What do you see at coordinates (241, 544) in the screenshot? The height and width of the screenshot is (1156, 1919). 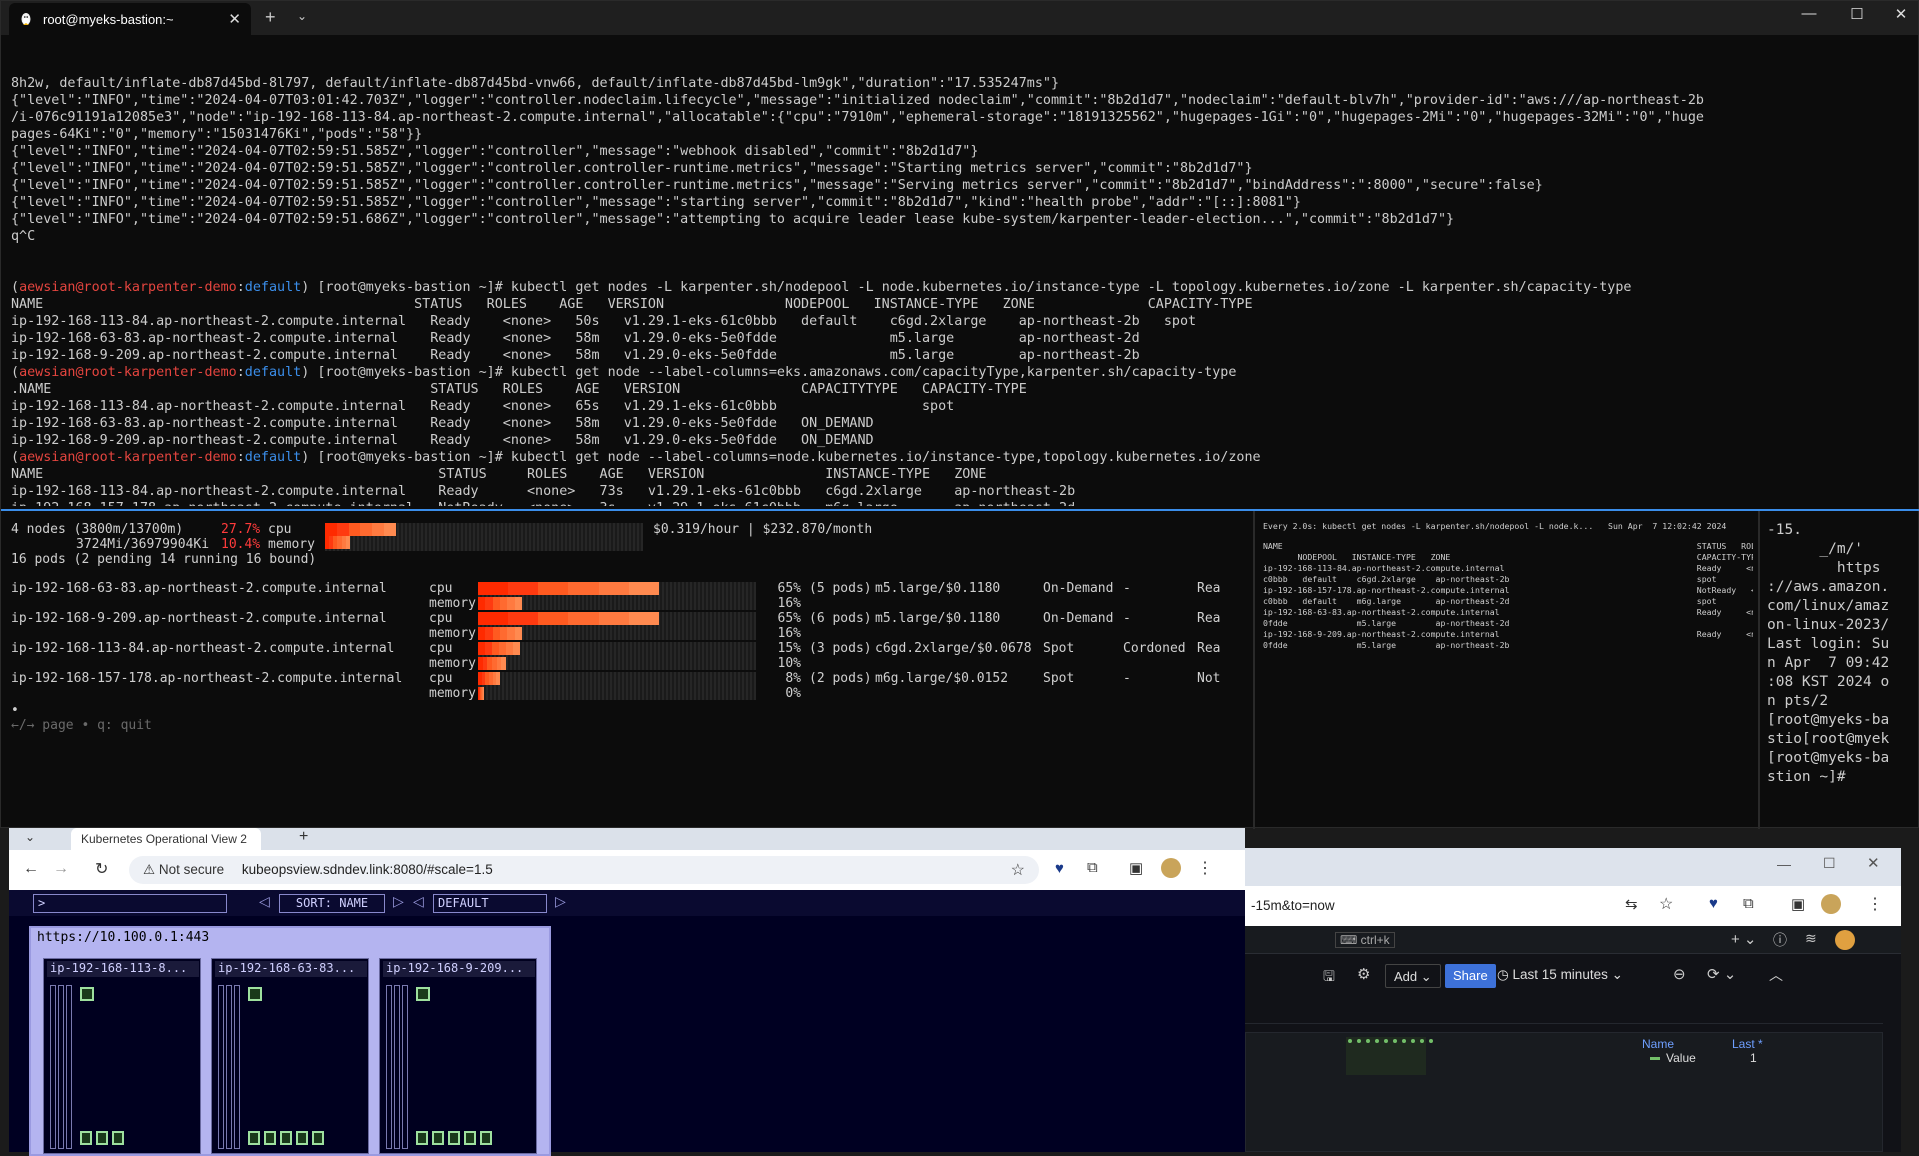 I see `summary-mem-pct: 10.4%` at bounding box center [241, 544].